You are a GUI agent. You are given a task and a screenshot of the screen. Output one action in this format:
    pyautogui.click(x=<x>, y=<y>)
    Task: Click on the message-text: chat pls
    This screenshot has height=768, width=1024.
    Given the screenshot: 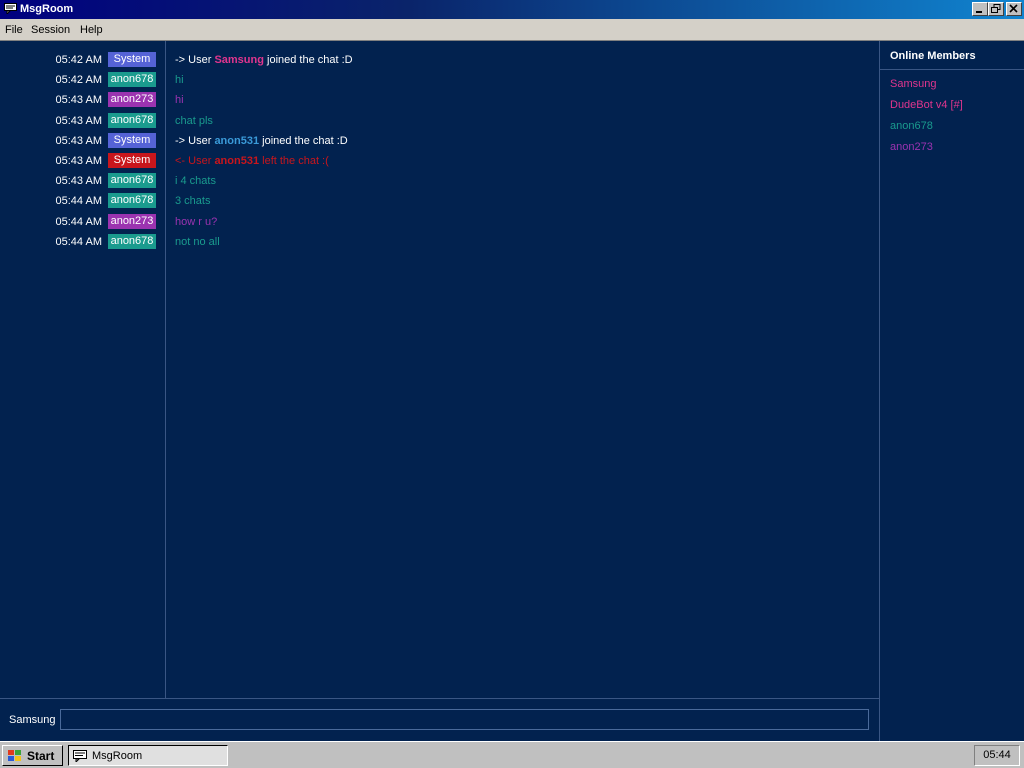 What is the action you would take?
    pyautogui.click(x=194, y=120)
    